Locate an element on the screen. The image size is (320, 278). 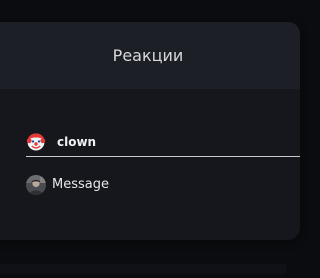
reaction-user-entry: Message is located at coordinates (126, 186).